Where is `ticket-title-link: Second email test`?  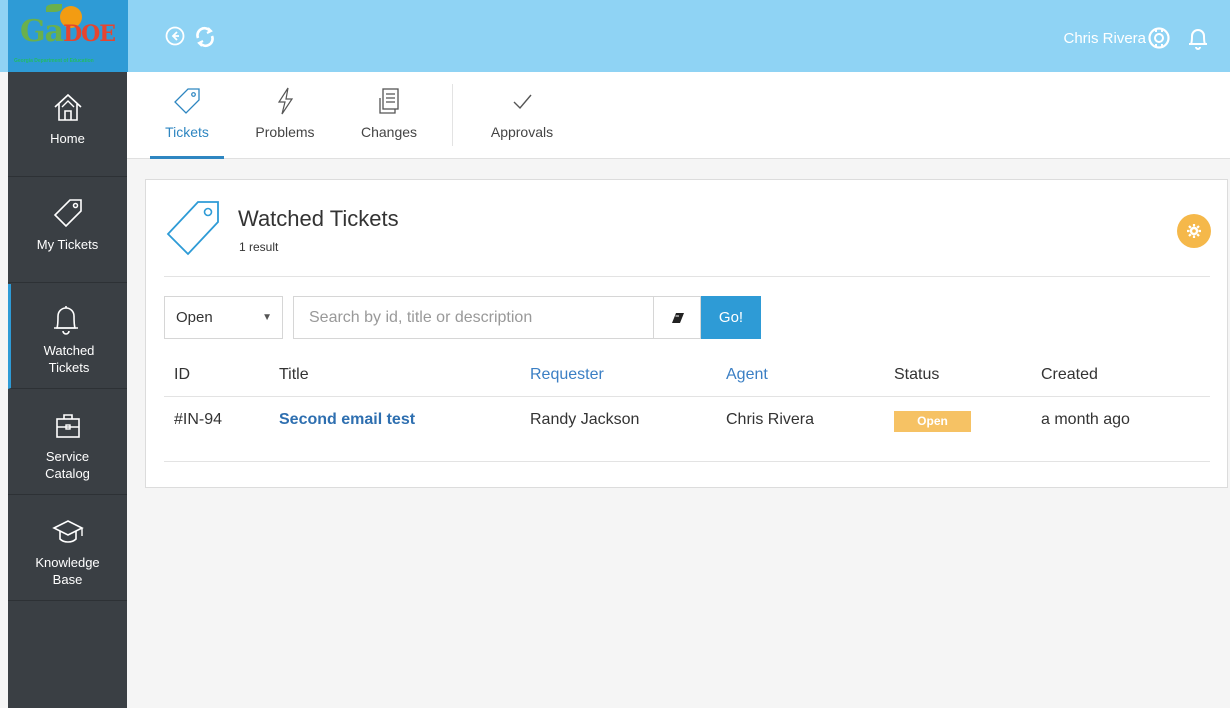 ticket-title-link: Second email test is located at coordinates (347, 420).